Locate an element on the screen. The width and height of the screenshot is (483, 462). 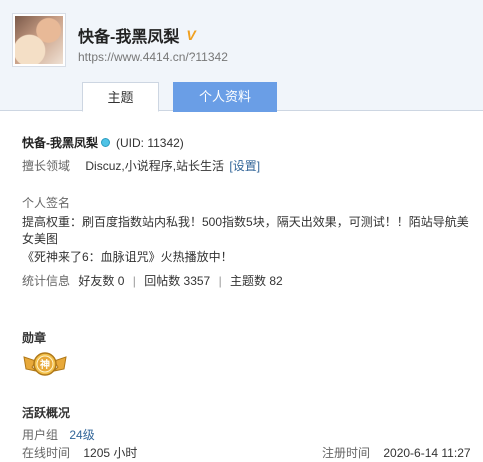
avatar-image is located at coordinates (39, 40).